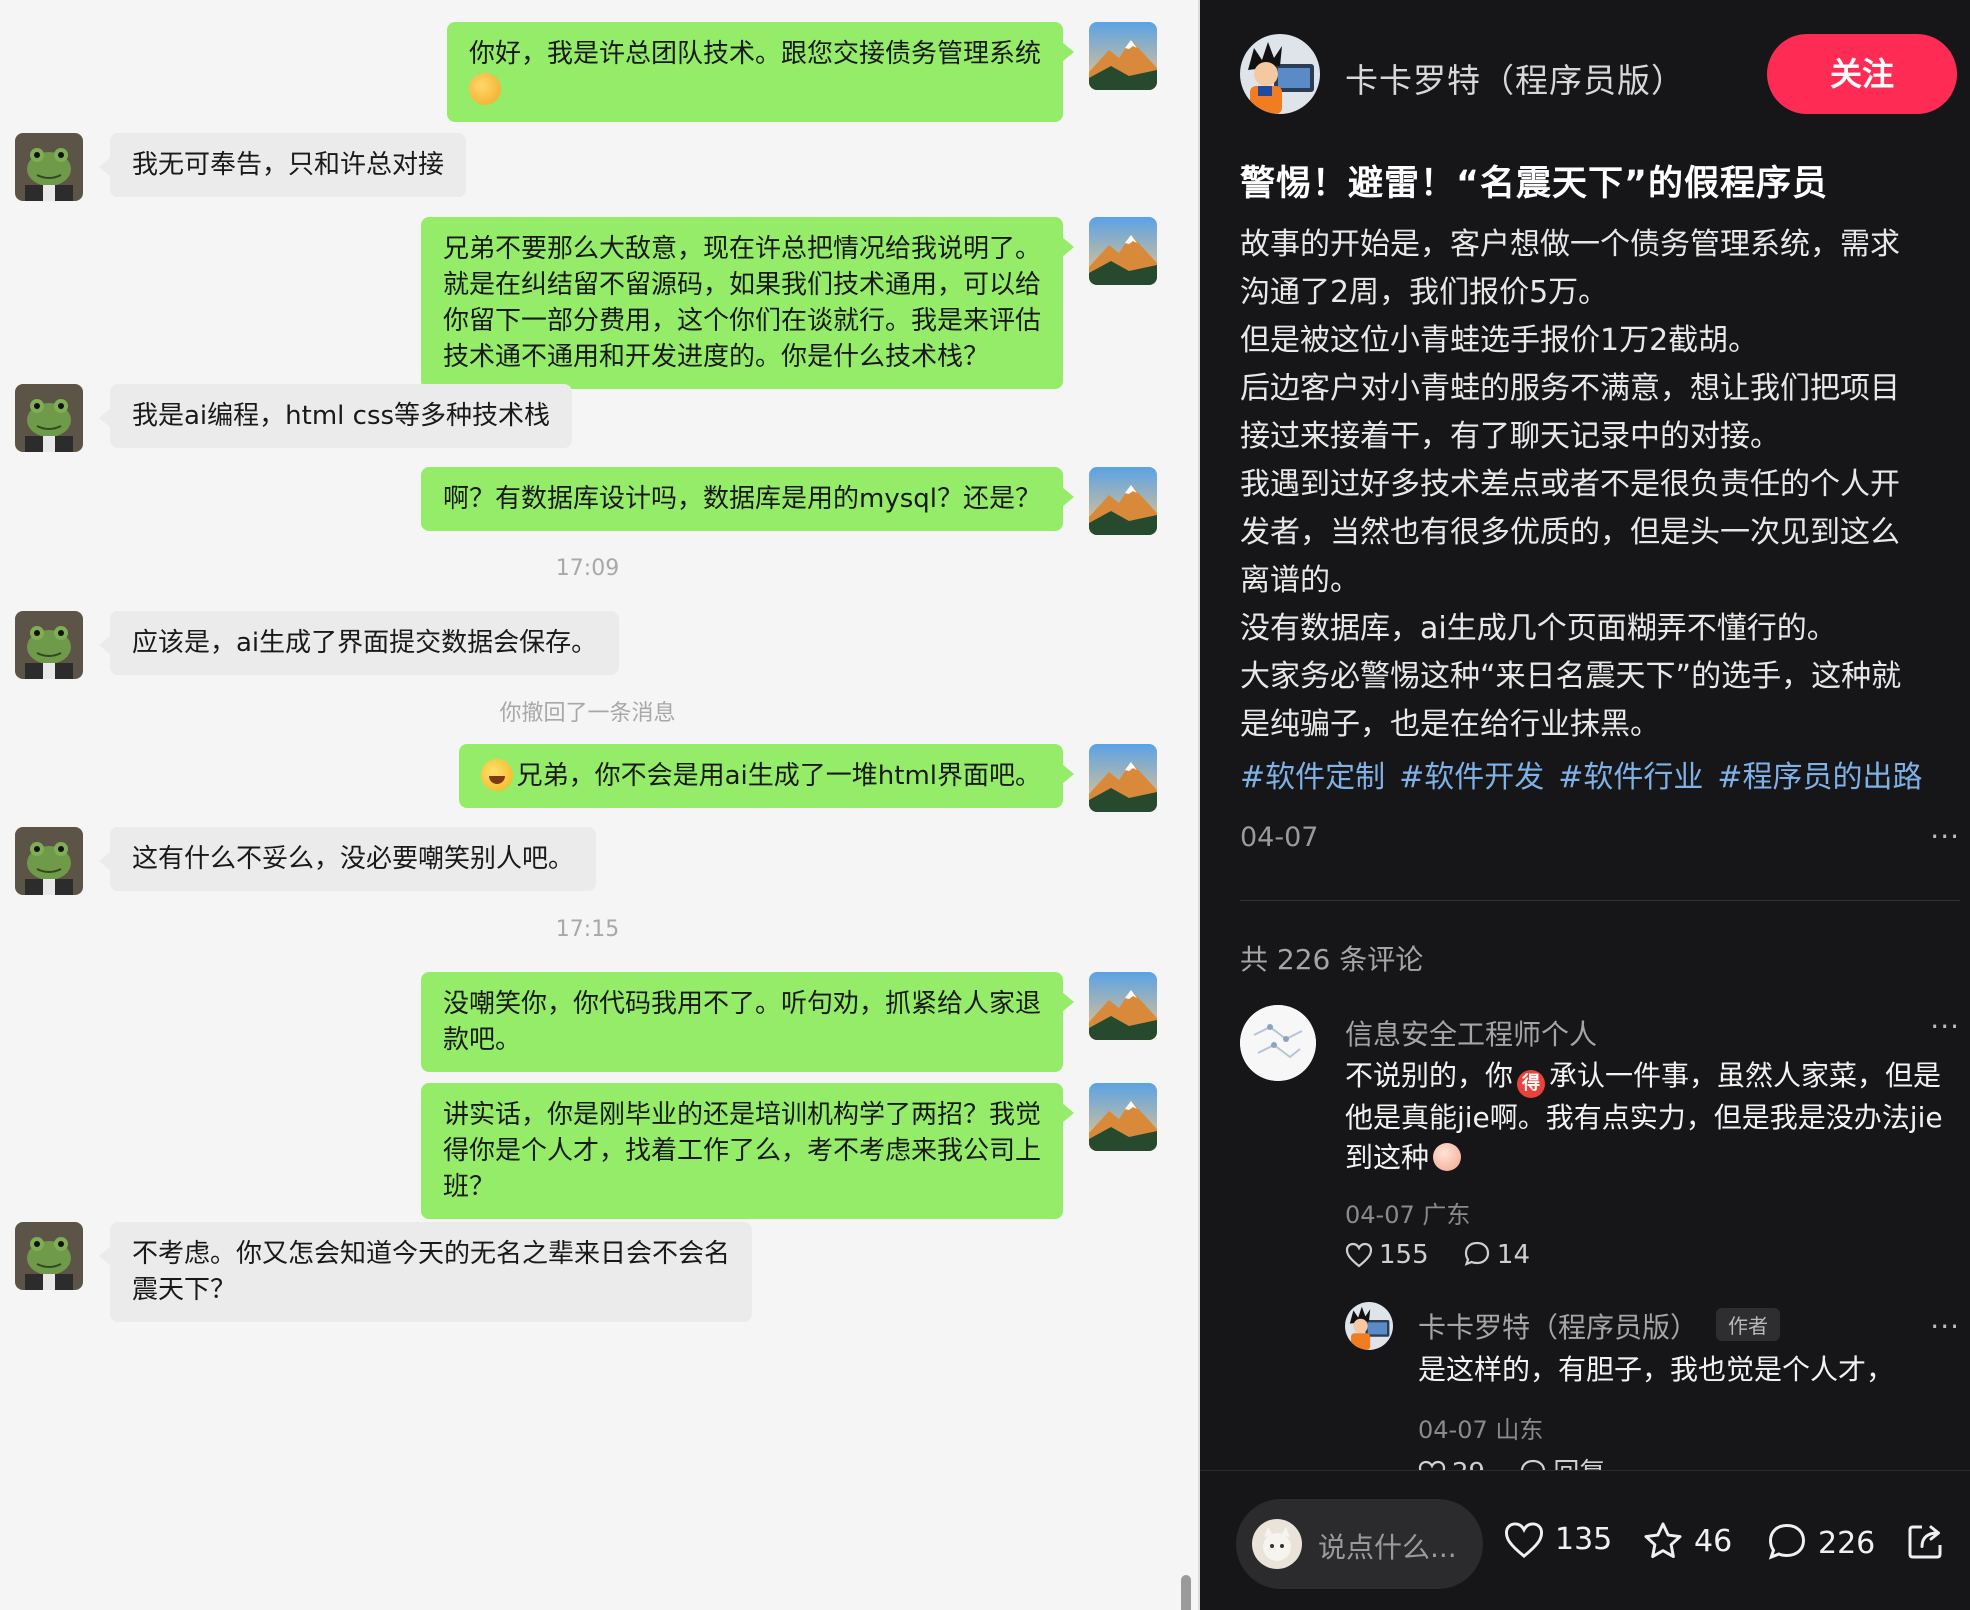  I want to click on message-bubble: 兄弟，你不会是用ai生成了一堆html界面吧。, so click(766, 776).